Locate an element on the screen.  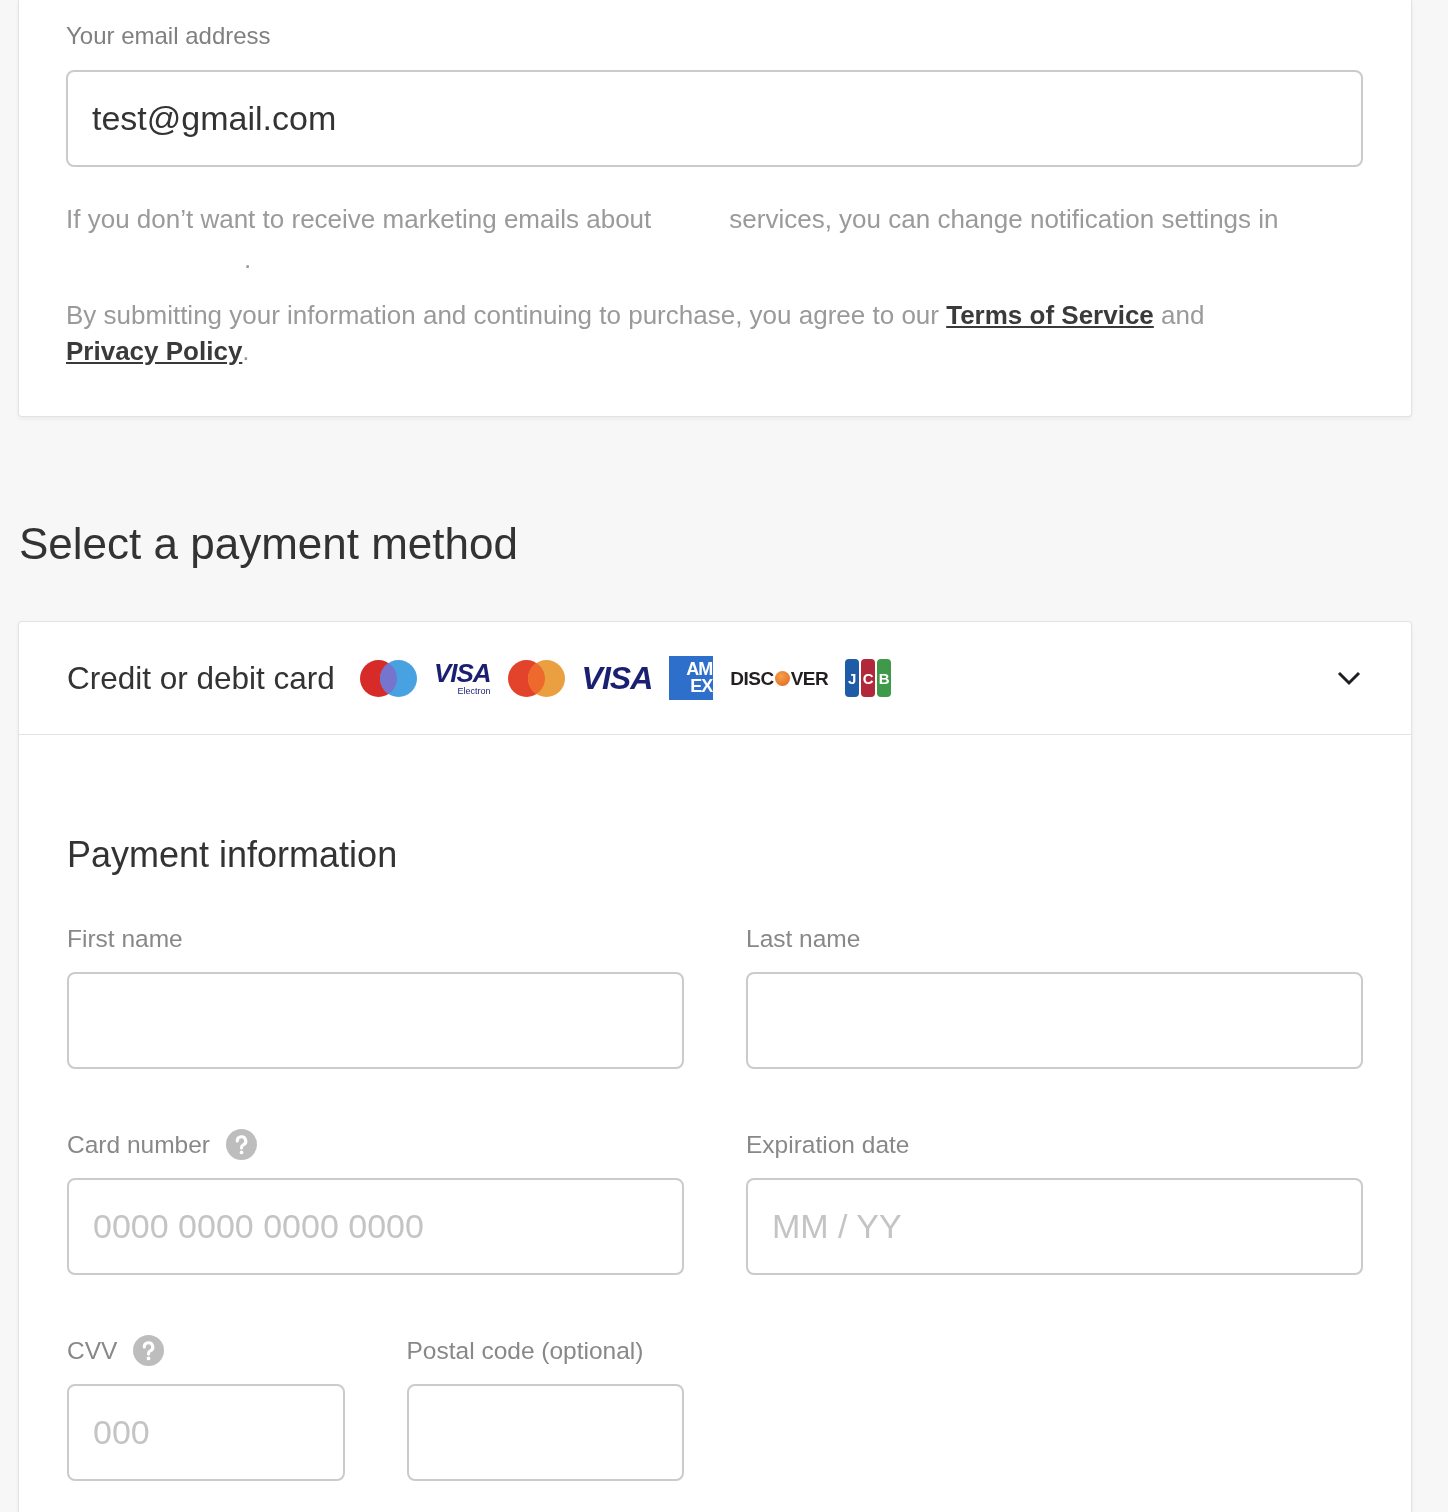
field-label: Last name is located at coordinates (803, 938).